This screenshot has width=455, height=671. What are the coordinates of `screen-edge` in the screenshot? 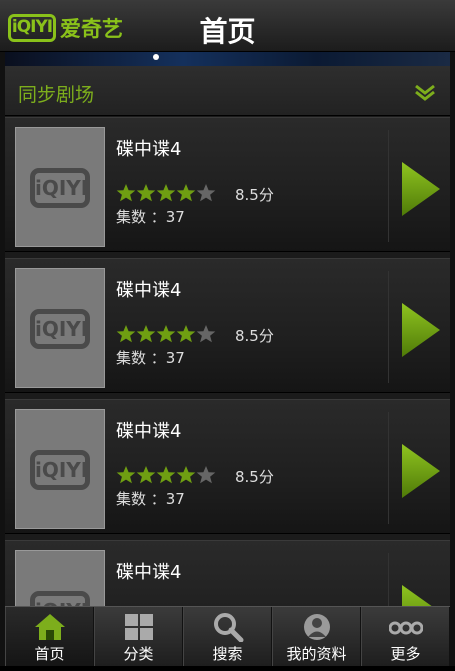 It's located at (227, 668).